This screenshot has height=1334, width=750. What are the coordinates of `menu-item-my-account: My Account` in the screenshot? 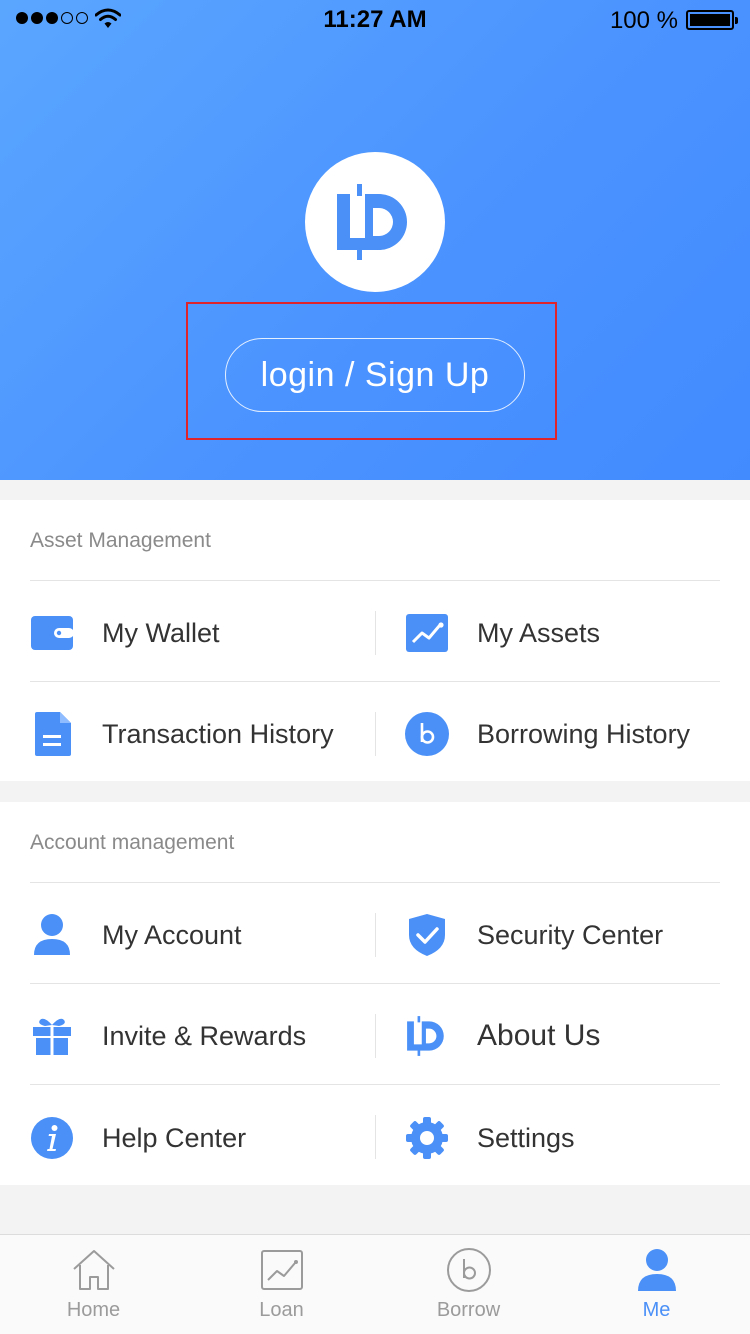 It's located at (136, 935).